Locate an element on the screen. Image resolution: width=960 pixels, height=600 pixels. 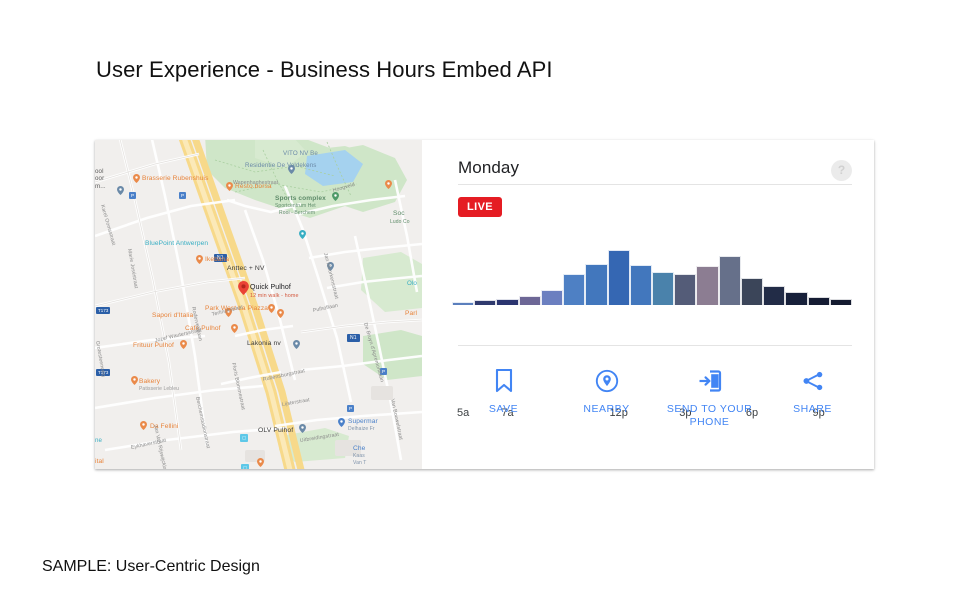
action-send-to-phone-label: SEND TO YOUR PHONE is located at coordinates (709, 415).